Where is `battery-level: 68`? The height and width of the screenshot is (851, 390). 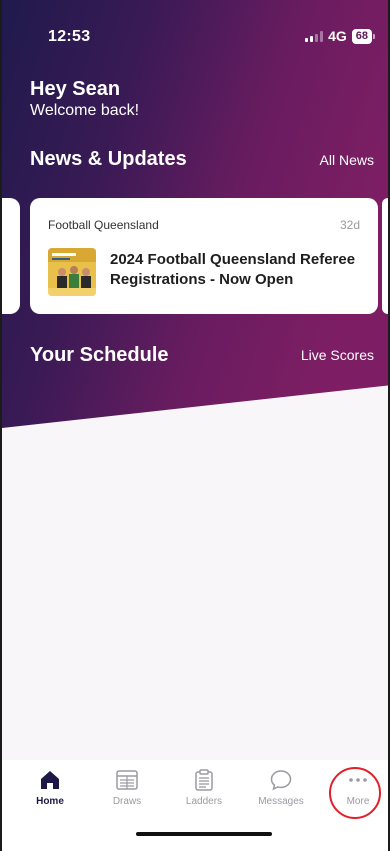 battery-level: 68 is located at coordinates (361, 35).